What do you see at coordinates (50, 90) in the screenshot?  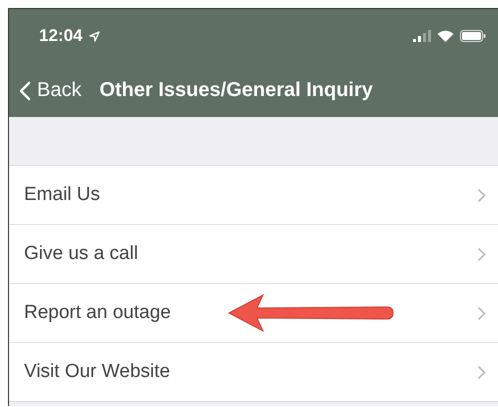 I see `back-button: Back` at bounding box center [50, 90].